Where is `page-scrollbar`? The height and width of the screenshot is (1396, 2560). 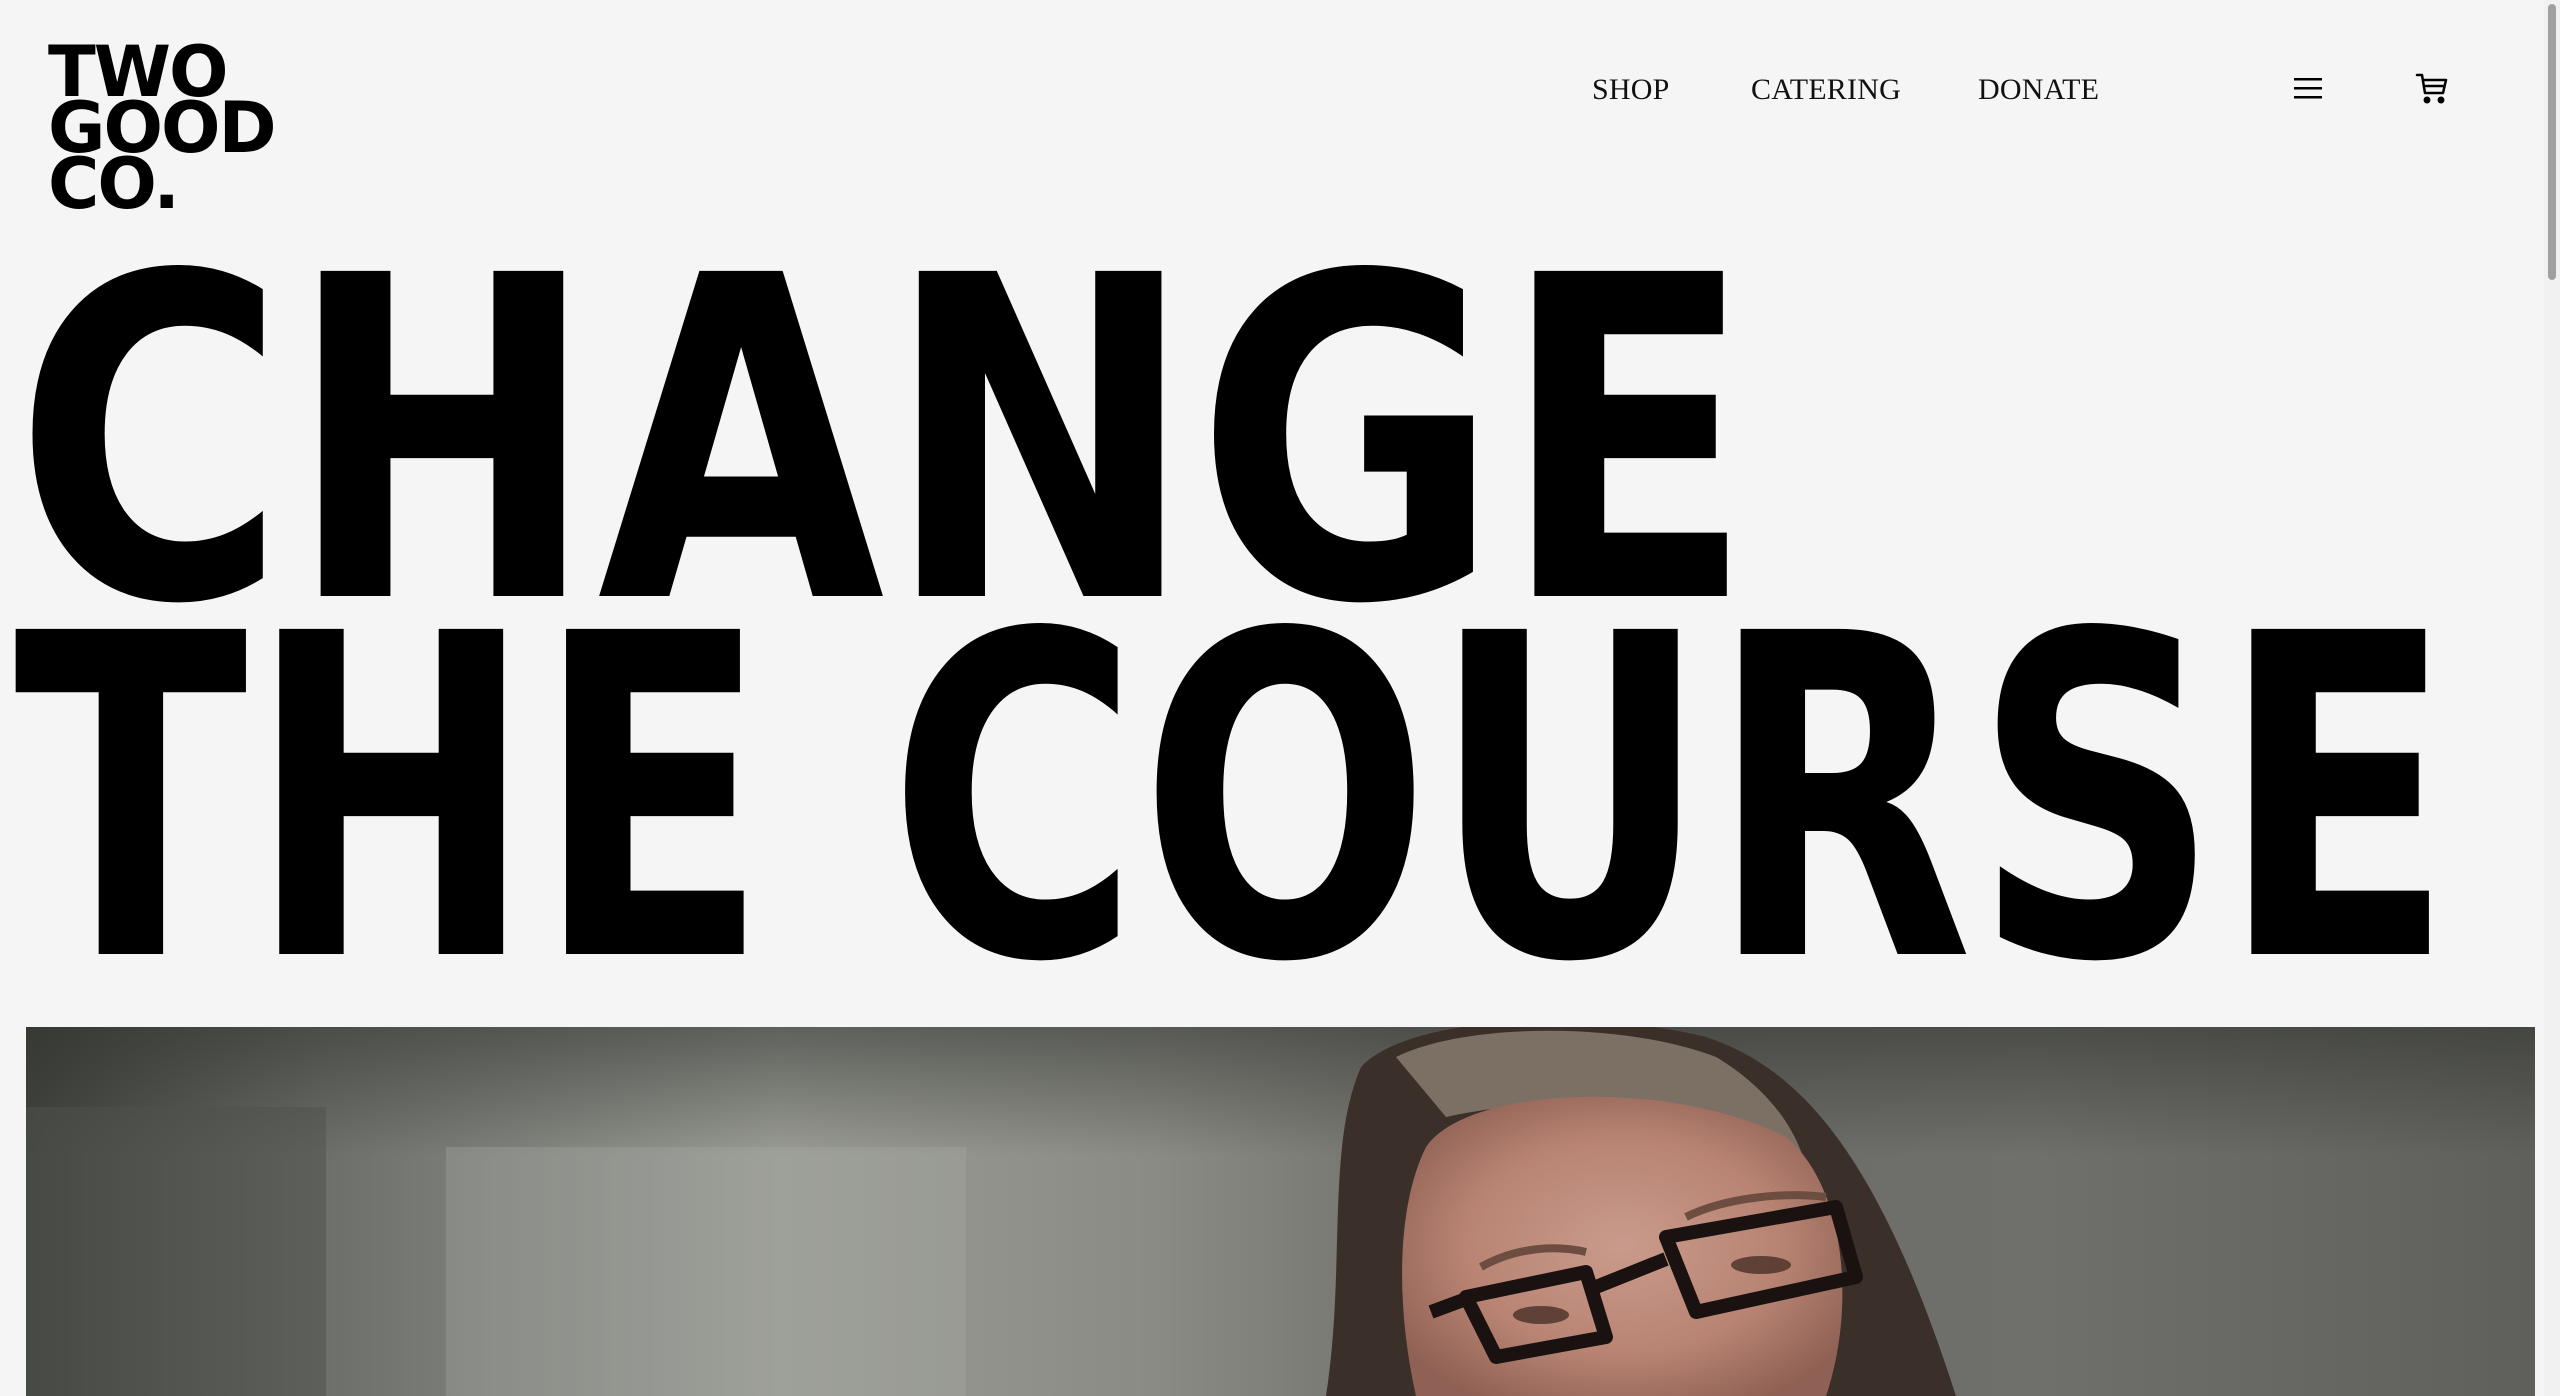
page-scrollbar is located at coordinates (2552, 698).